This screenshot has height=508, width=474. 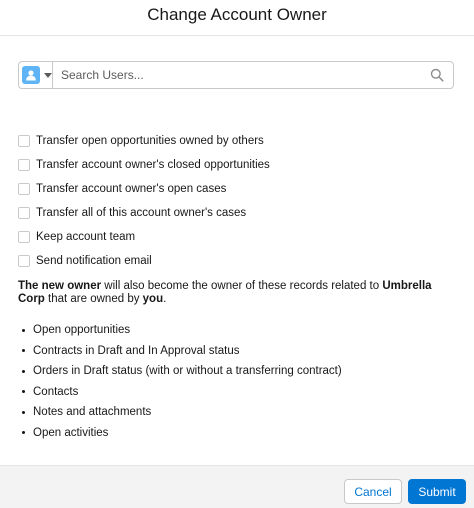 I want to click on list-item: Contacts, so click(x=182, y=392).